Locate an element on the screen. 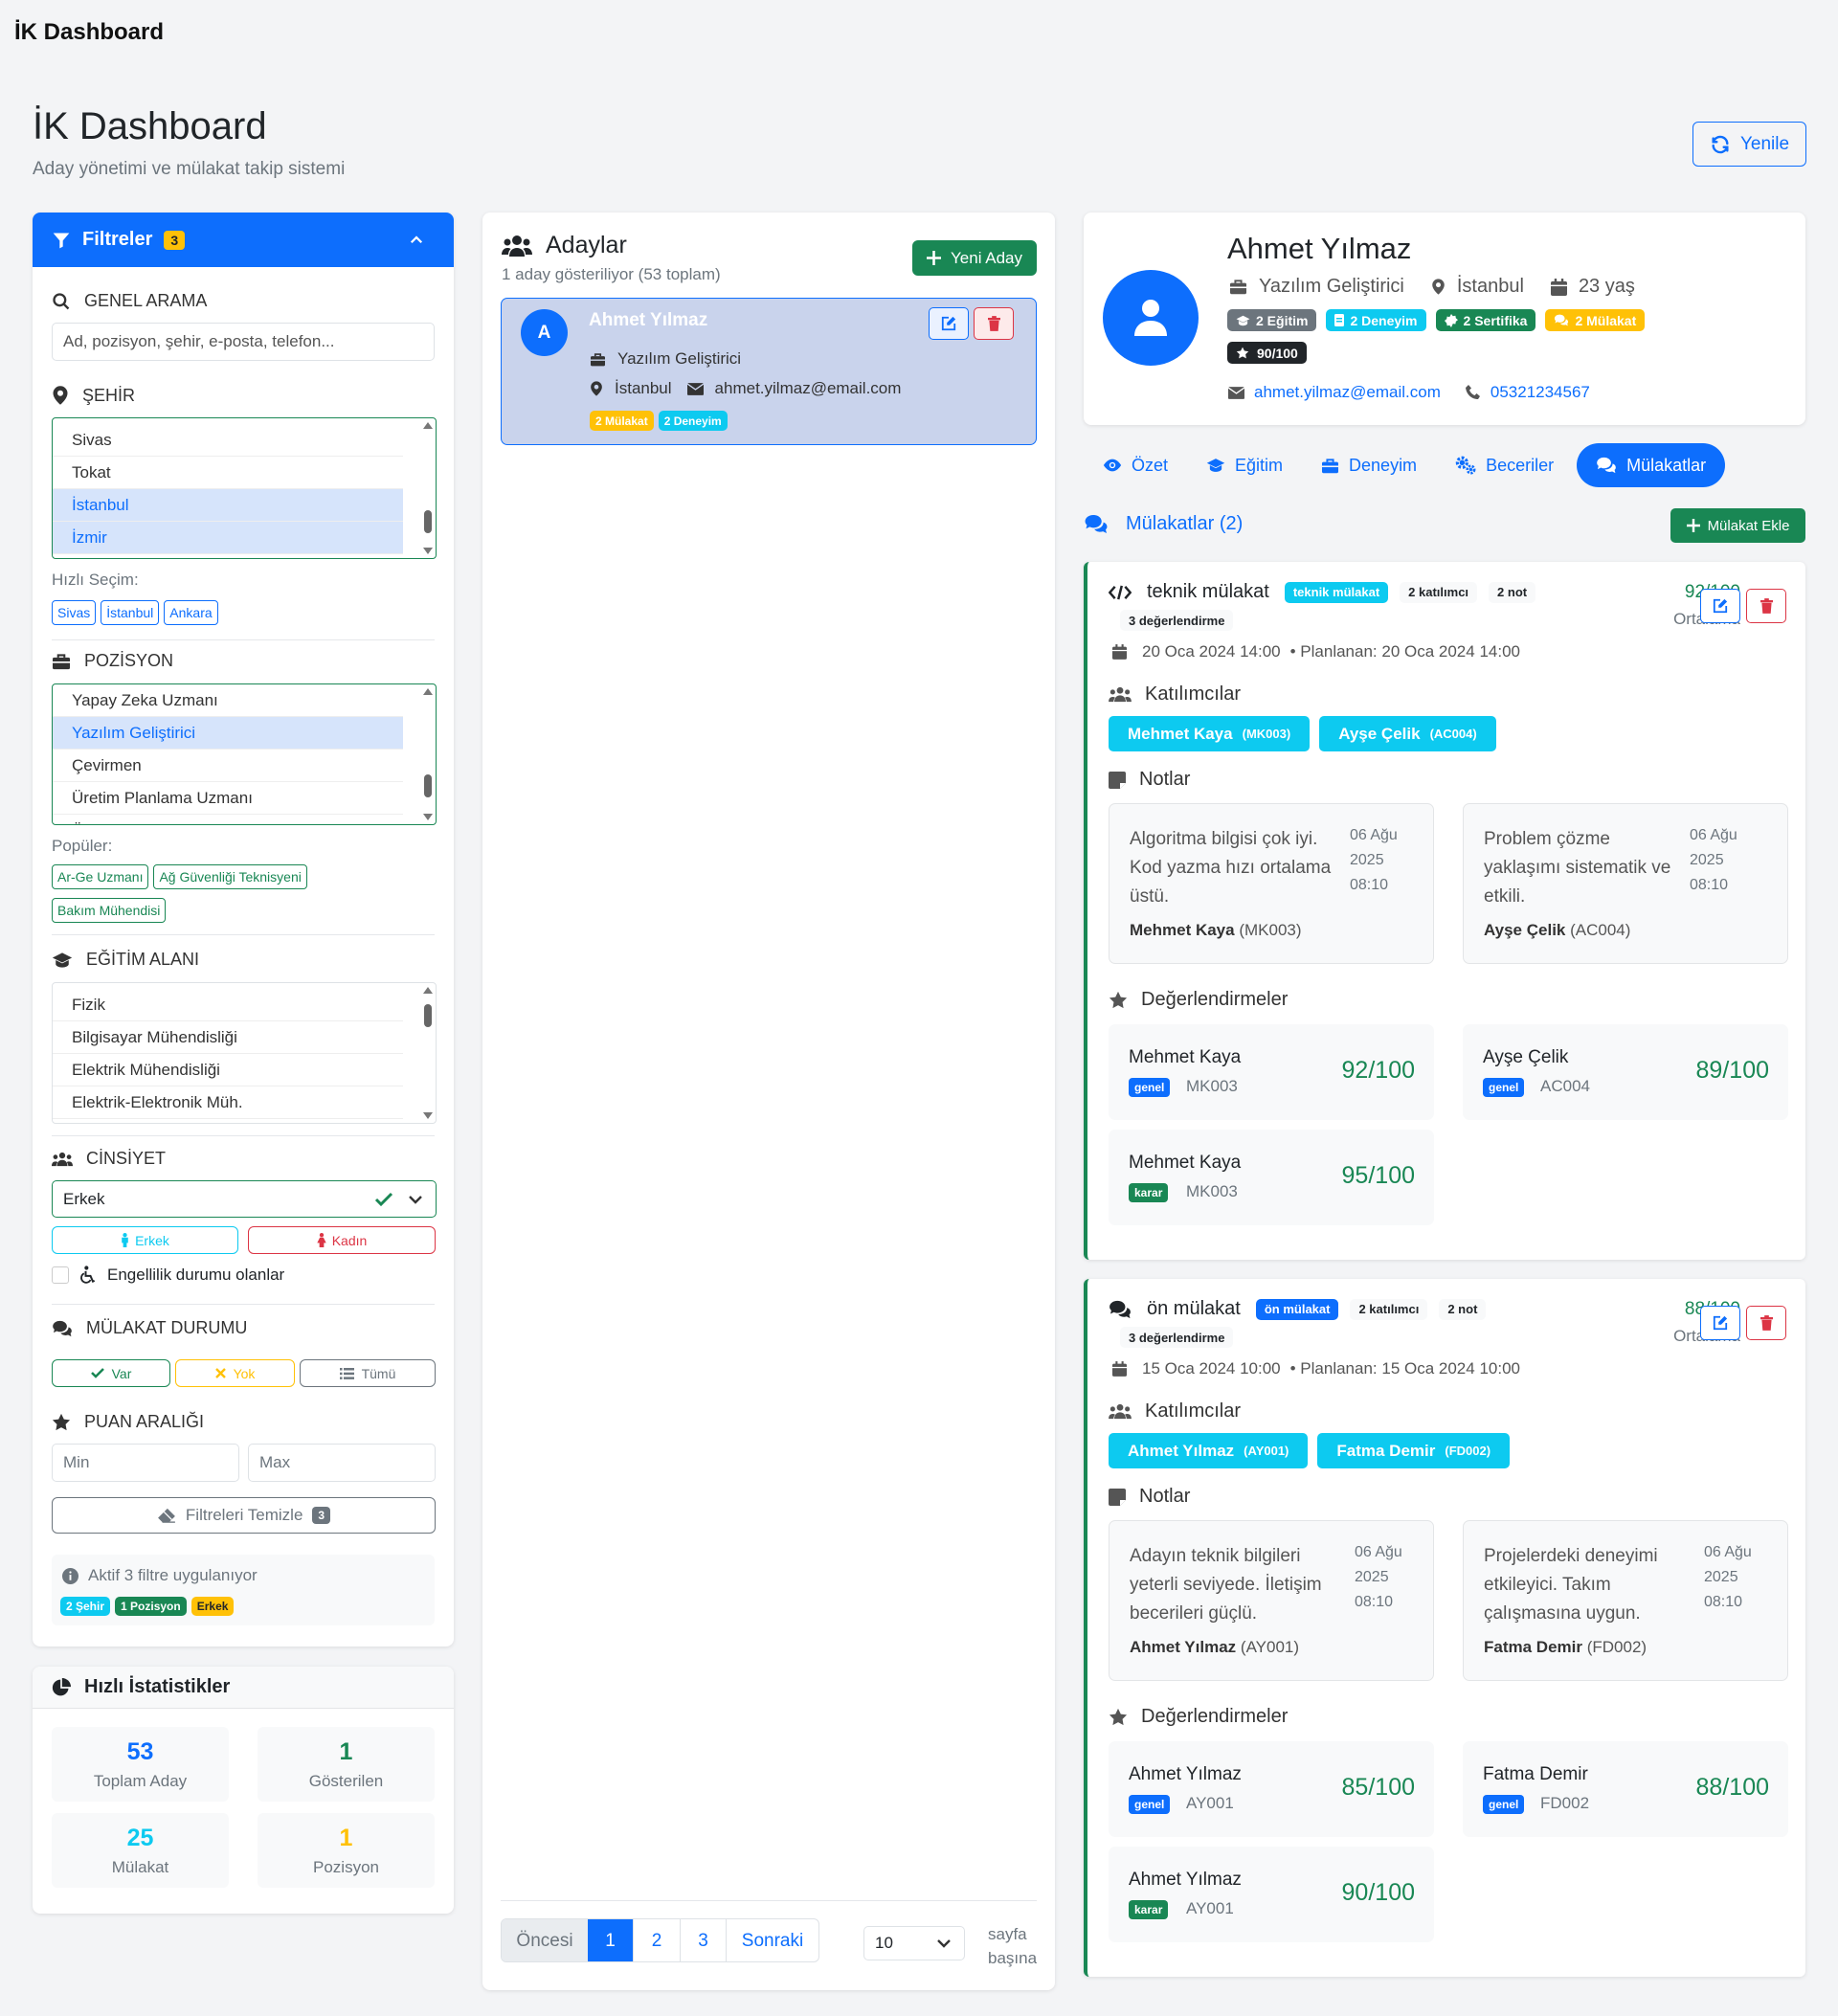  profile-avatar is located at coordinates (1151, 318).